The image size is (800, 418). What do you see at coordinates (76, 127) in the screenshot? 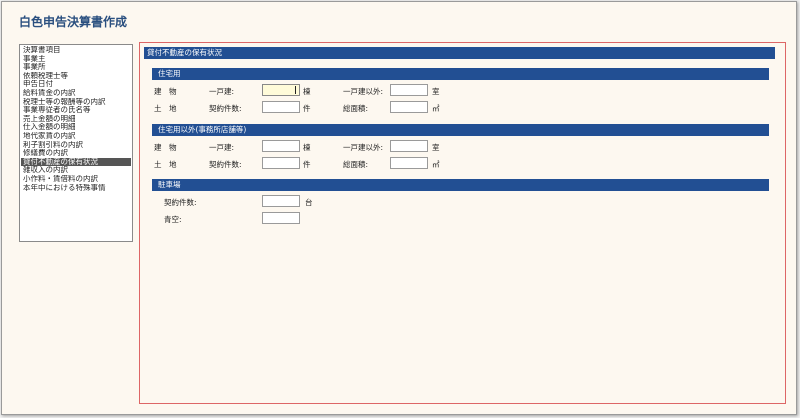
I see `menu-item: 仕入金額の明細` at bounding box center [76, 127].